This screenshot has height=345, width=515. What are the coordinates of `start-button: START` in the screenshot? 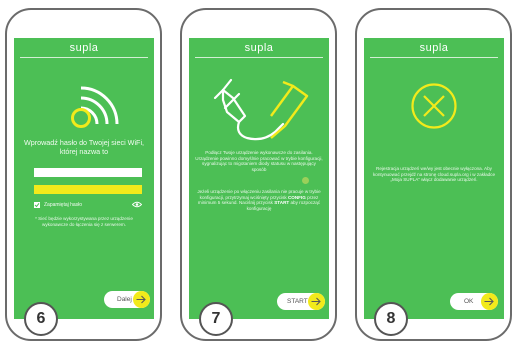 It's located at (301, 301).